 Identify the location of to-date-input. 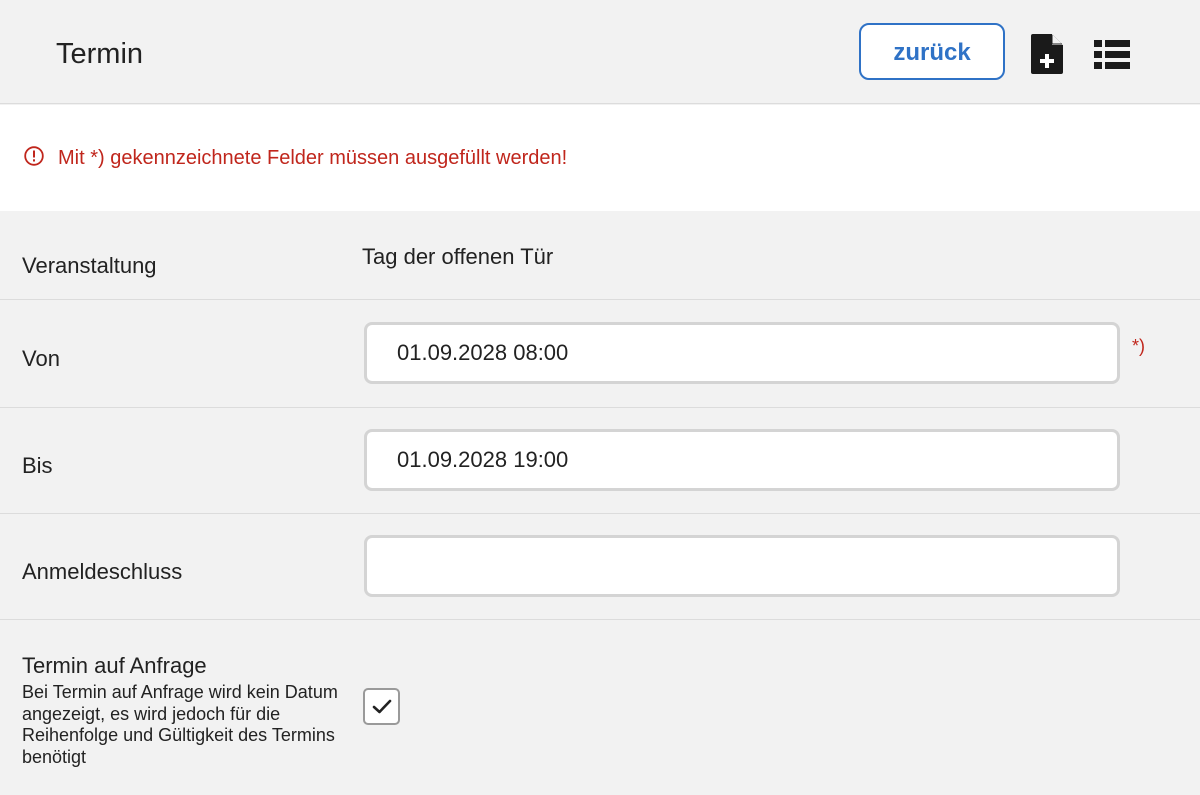
(742, 460).